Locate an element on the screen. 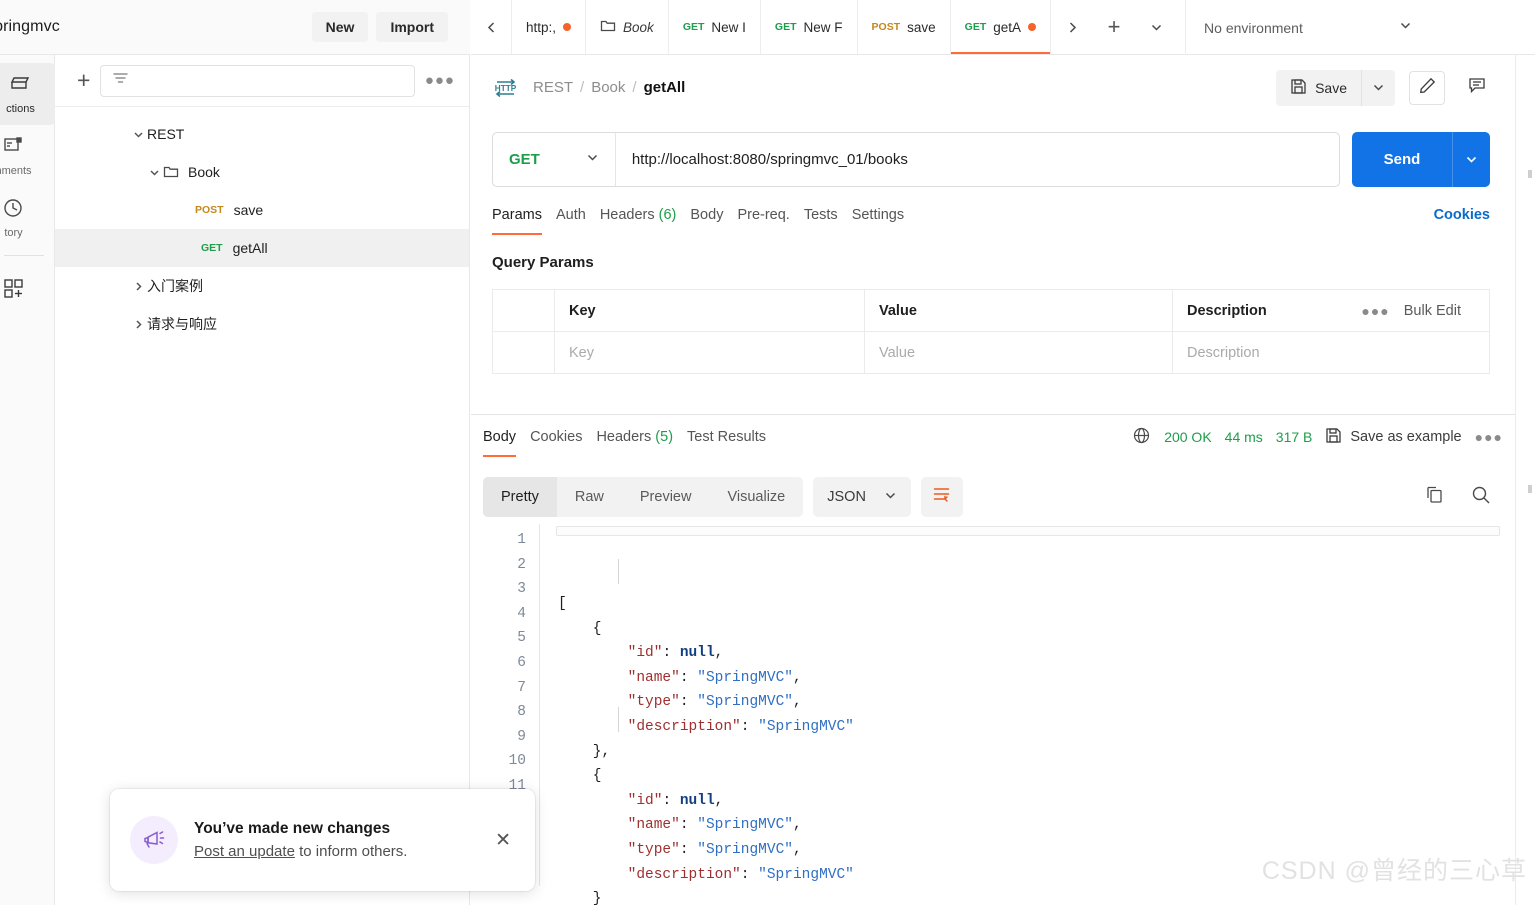 The height and width of the screenshot is (905, 1535). code-line: } is located at coordinates (580, 898).